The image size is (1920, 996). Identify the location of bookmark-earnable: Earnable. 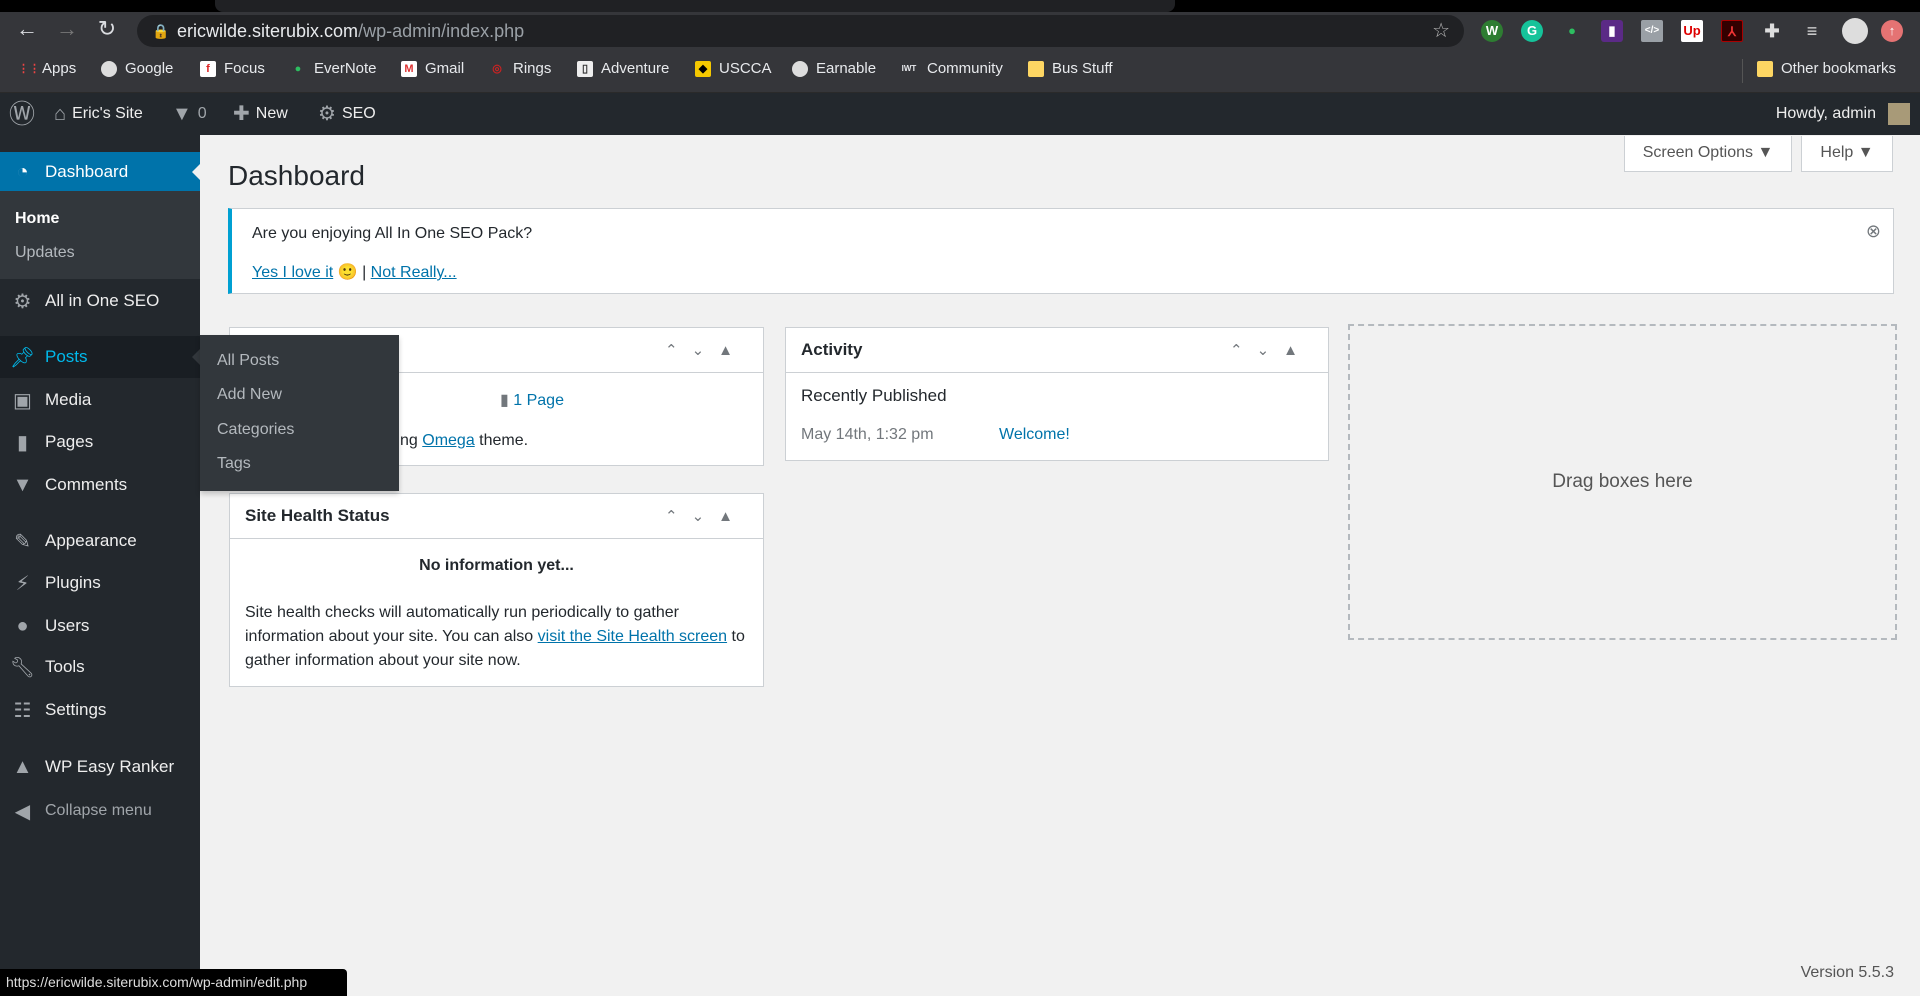
(834, 68).